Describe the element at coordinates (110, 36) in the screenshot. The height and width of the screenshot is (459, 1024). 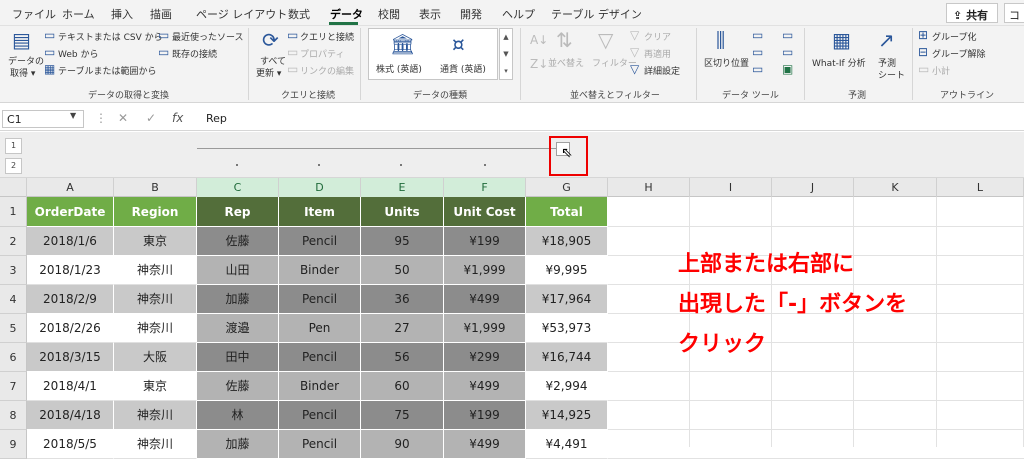
I see `from-text-csv-button: テキストまたは CSV から` at that location.